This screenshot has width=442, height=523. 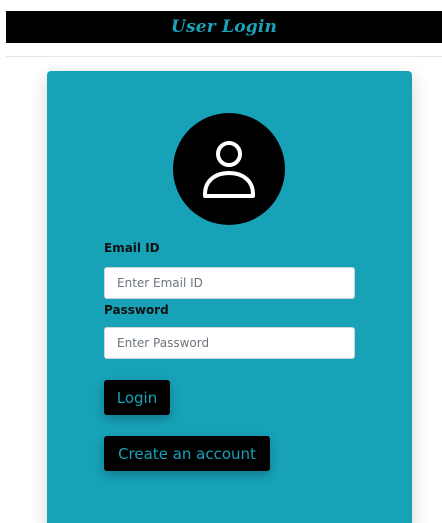 I want to click on login-button: Login, so click(x=137, y=397).